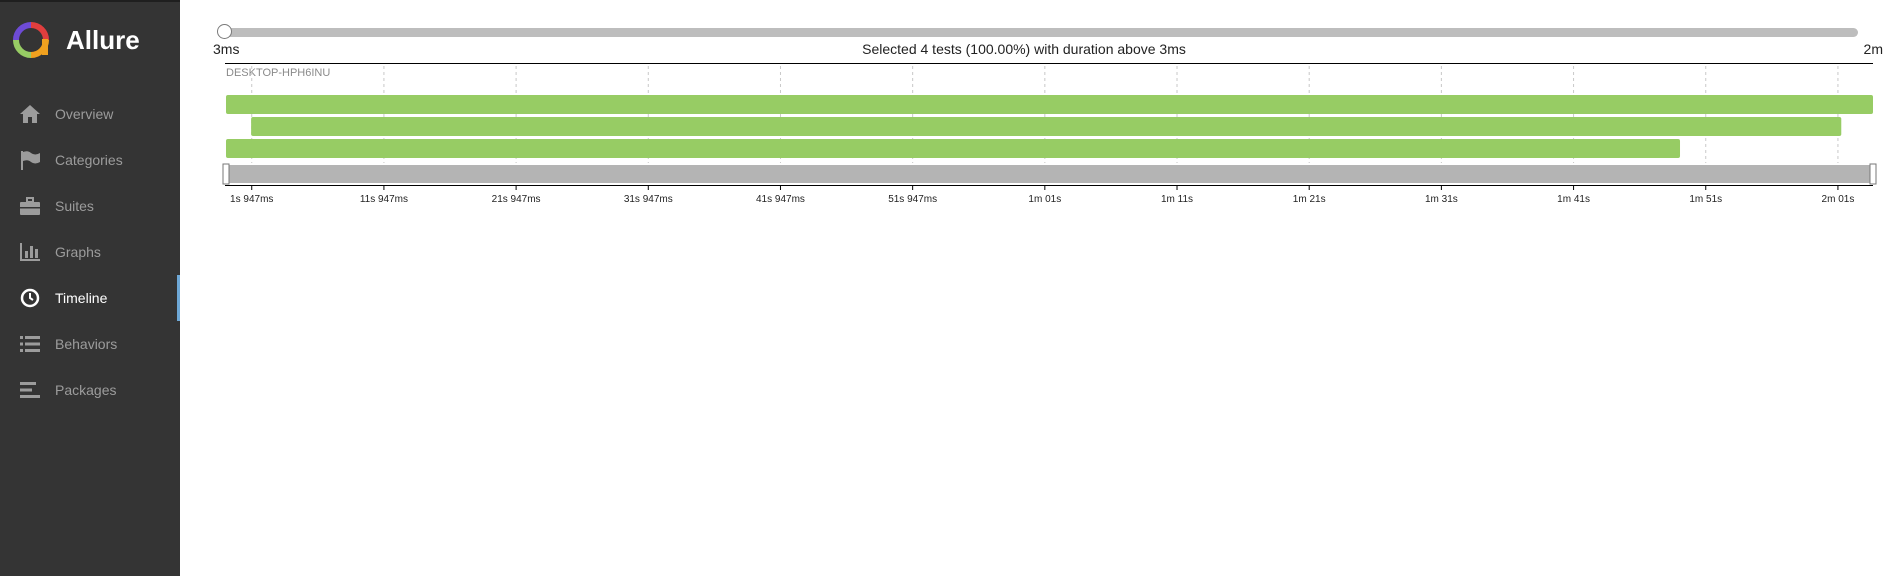  I want to click on sidebar-item-categories: Categories, so click(90, 160).